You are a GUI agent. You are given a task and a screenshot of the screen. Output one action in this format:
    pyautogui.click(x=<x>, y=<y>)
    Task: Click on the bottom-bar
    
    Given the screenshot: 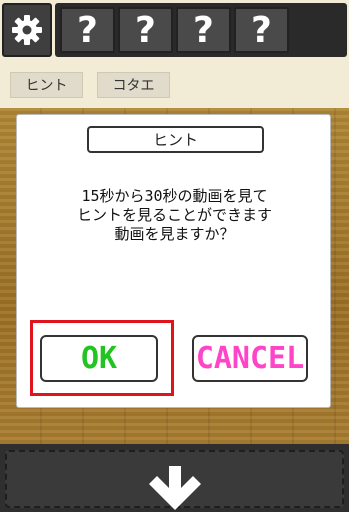 What is the action you would take?
    pyautogui.click(x=174, y=478)
    